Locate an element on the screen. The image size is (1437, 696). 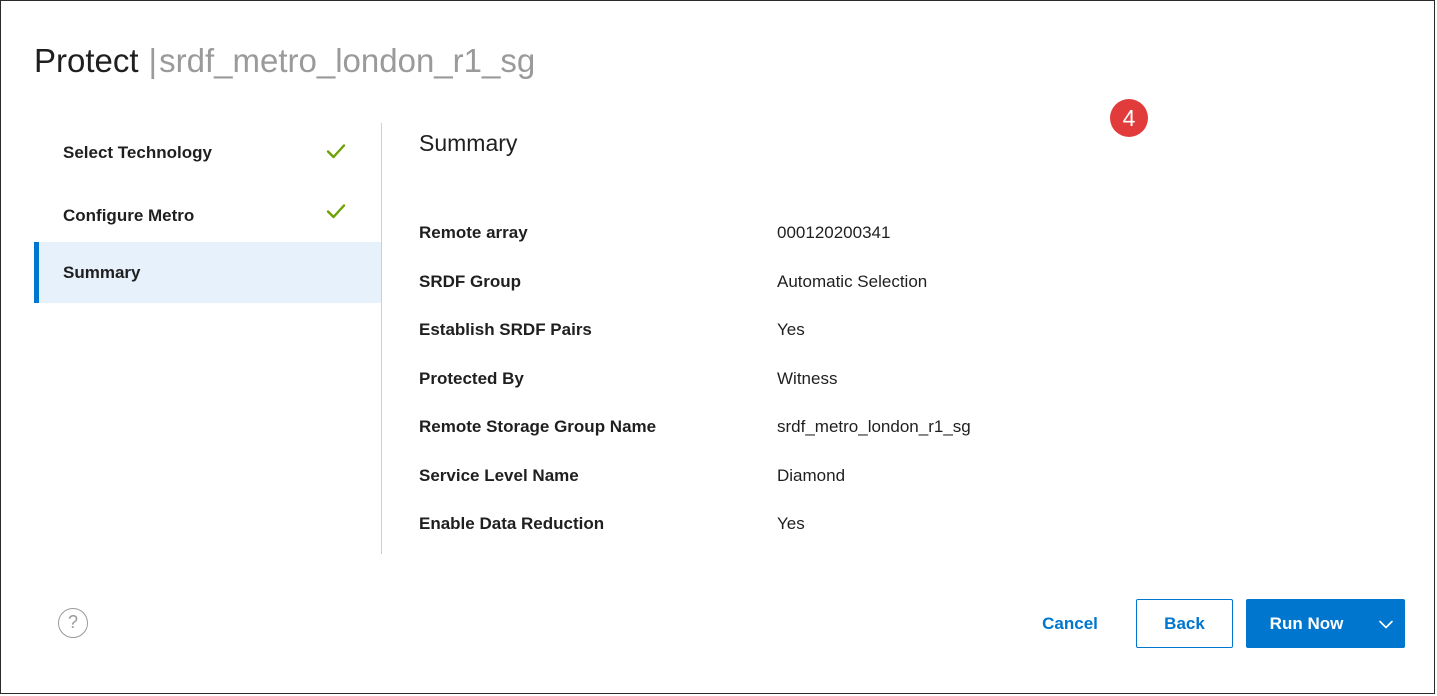
summary-row-service-level-name: Service Level Name Diamond is located at coordinates (769, 476).